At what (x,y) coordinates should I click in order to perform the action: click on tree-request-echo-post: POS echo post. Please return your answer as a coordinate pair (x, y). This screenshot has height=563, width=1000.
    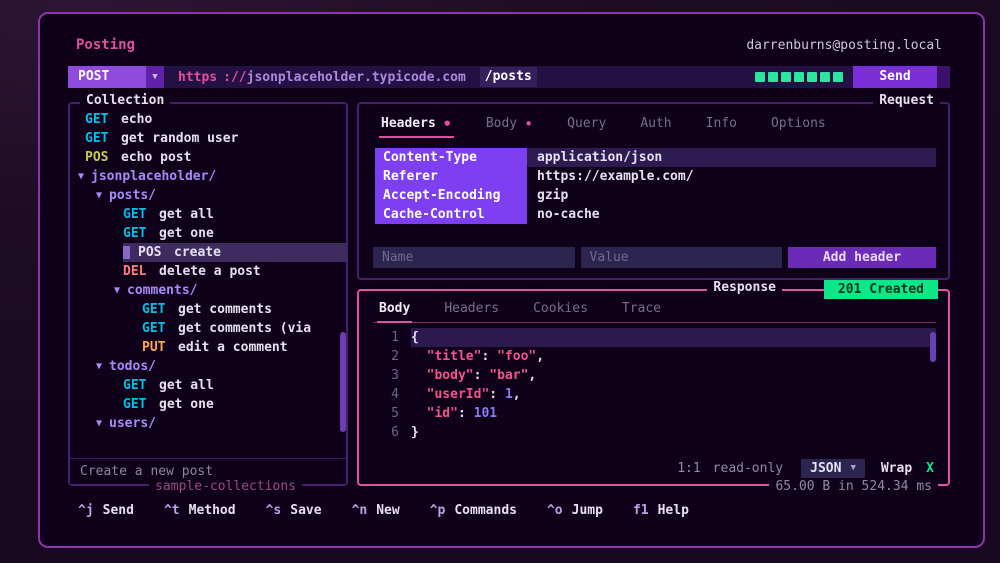
    Looking at the image, I should click on (208, 157).